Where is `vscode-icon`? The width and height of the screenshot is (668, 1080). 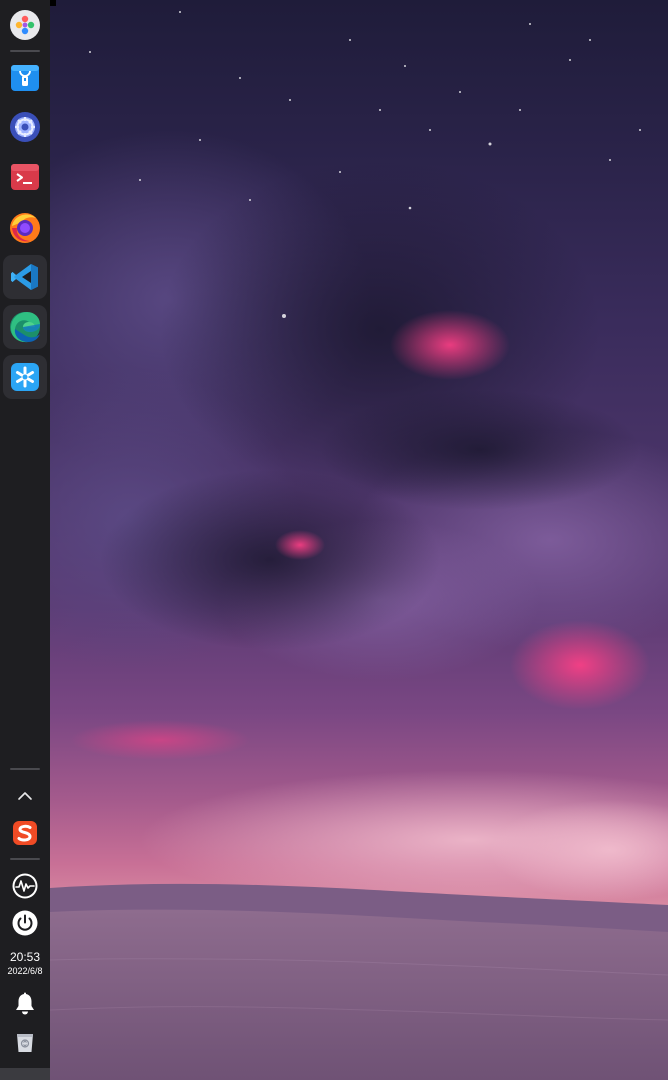
vscode-icon is located at coordinates (24, 277).